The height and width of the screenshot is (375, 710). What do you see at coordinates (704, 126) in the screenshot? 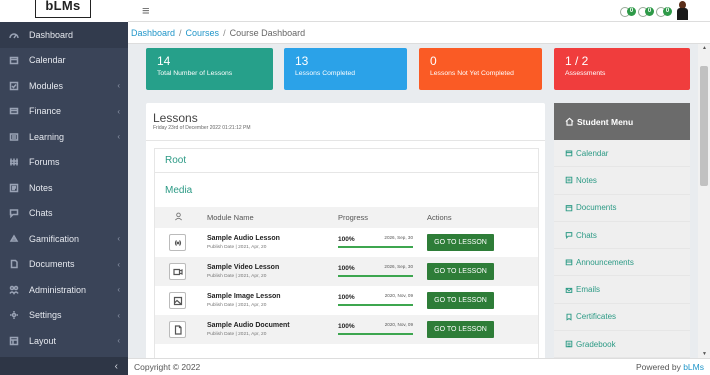
I see `scrollbar-thumb` at bounding box center [704, 126].